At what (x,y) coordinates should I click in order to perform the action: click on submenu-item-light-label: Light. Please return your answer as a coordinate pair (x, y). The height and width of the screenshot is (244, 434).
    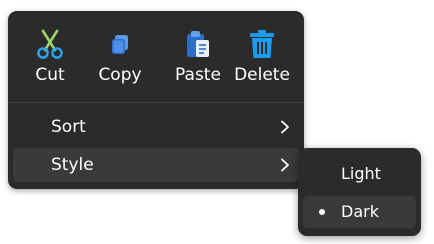
    Looking at the image, I should click on (361, 173).